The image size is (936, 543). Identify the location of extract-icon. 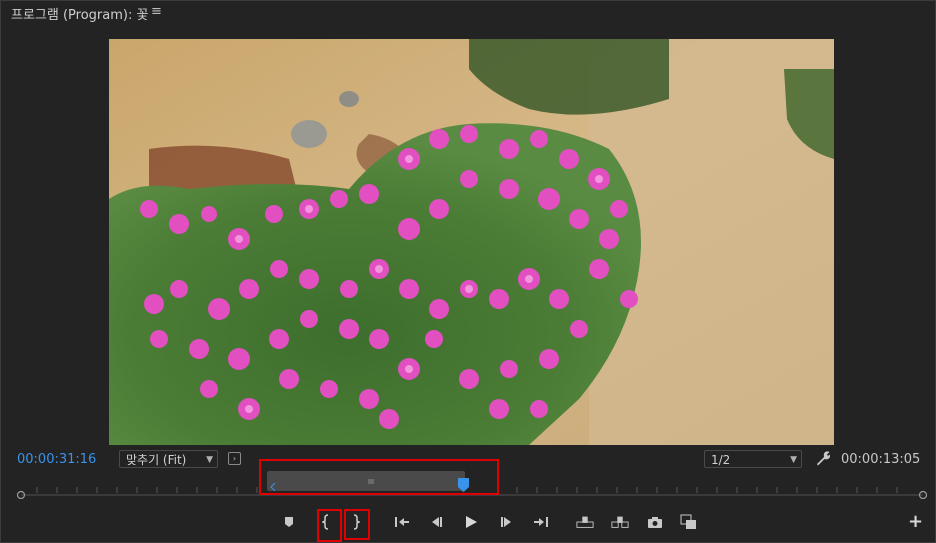
(620, 522).